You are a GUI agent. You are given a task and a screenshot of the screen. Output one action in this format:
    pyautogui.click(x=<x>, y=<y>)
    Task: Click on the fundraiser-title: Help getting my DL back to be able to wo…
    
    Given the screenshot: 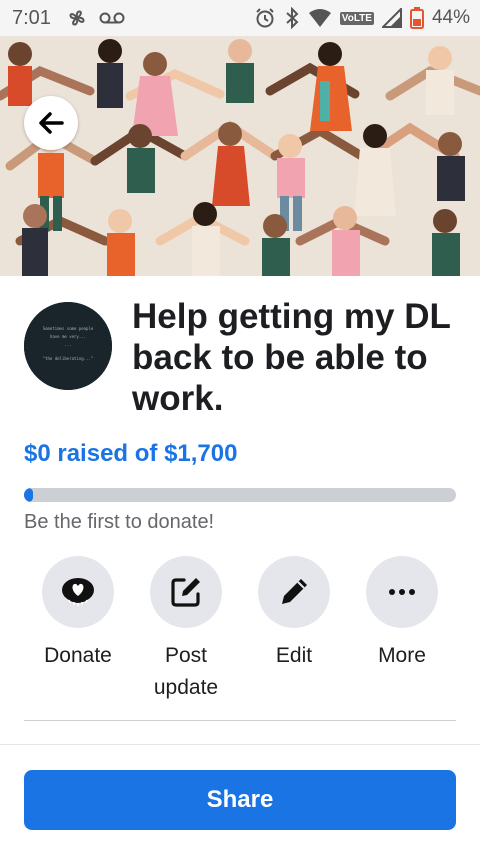 What is the action you would take?
    pyautogui.click(x=291, y=357)
    